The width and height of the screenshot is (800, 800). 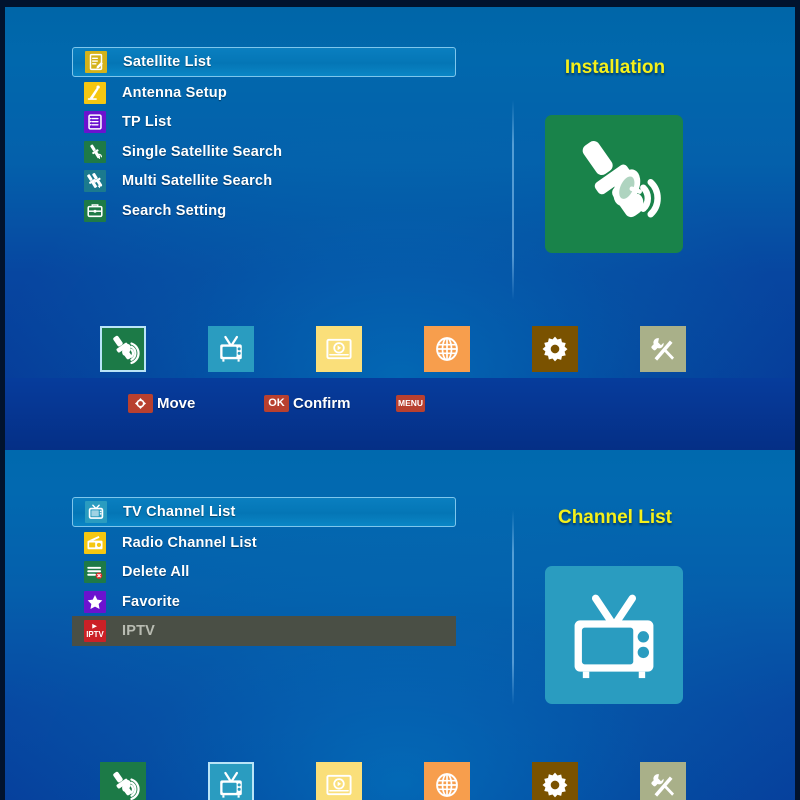 I want to click on svg-text: IPTV, so click(x=95, y=634).